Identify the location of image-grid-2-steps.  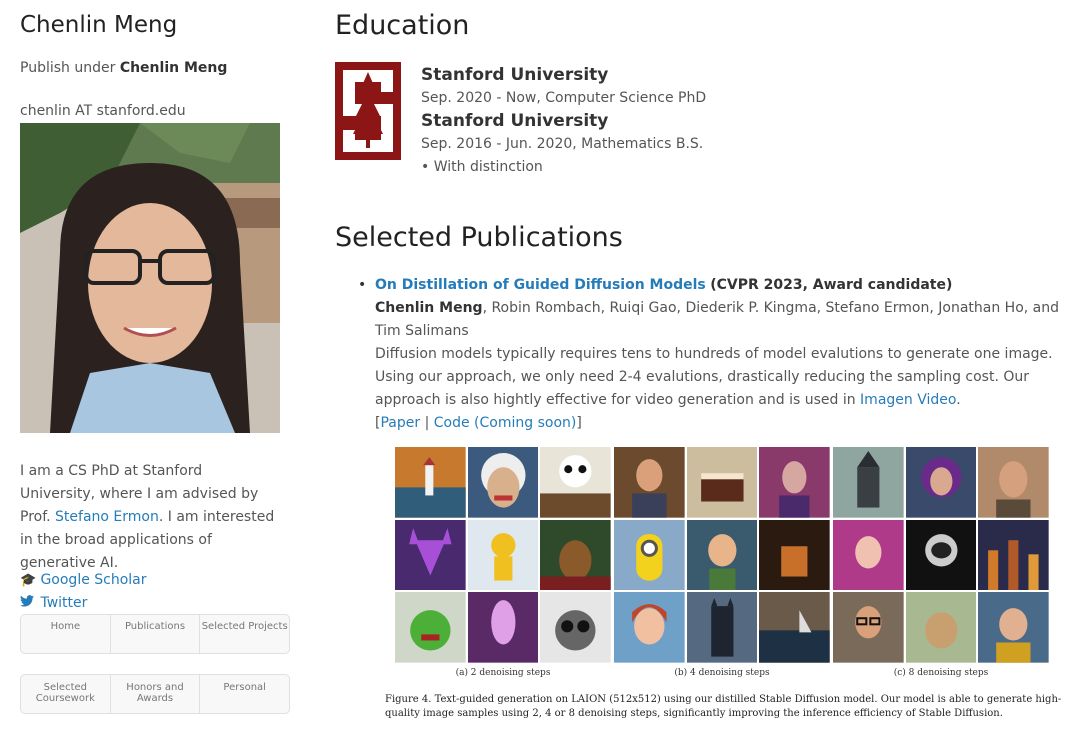
(503, 555).